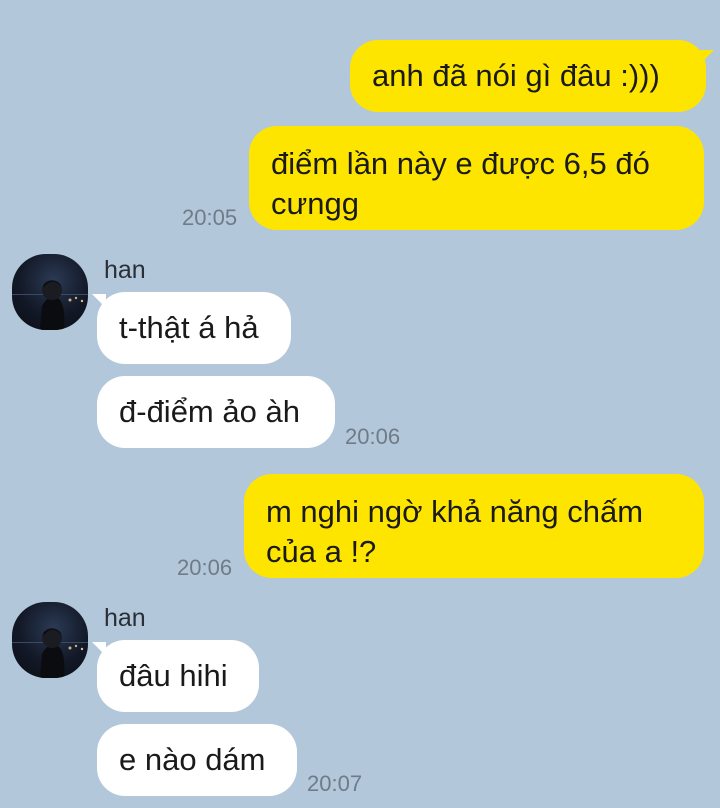  I want to click on message-text: điểm lần này e được 6,5 đó cưngg, so click(460, 183).